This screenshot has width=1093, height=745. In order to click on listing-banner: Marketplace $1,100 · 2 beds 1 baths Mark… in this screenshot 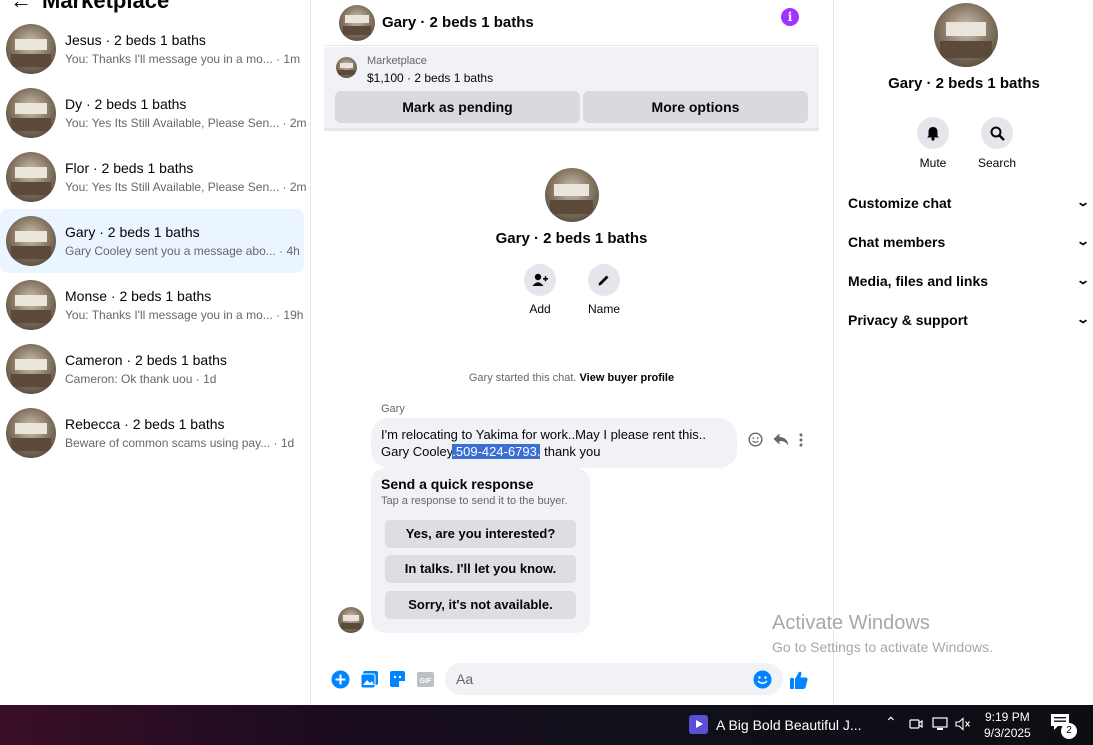, I will do `click(571, 89)`.